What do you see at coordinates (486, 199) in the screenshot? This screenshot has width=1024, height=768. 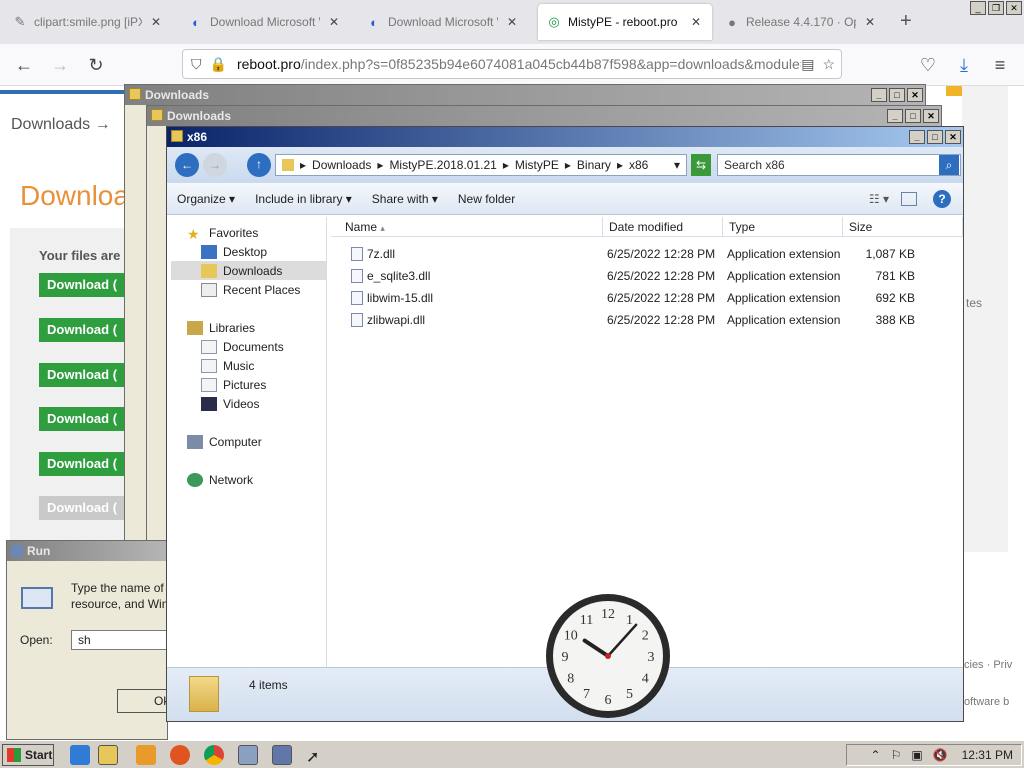 I see `new-folder-button: New folder` at bounding box center [486, 199].